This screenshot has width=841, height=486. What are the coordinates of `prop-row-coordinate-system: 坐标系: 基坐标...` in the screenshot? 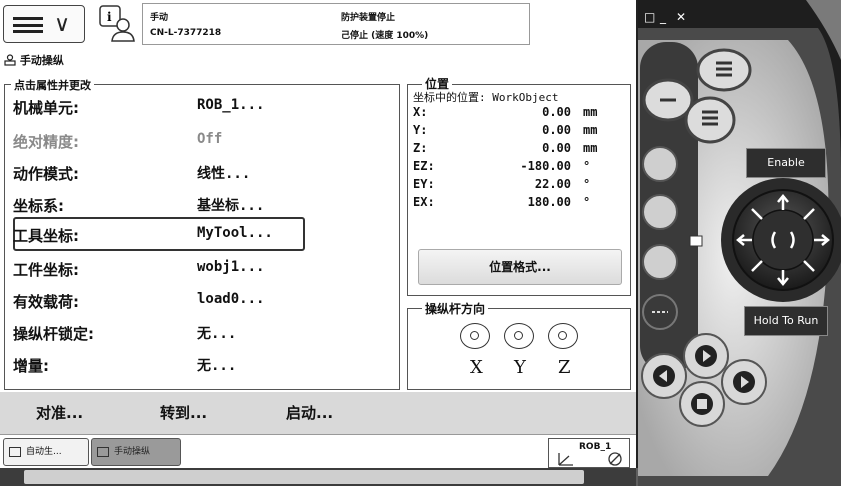 It's located at (203, 204).